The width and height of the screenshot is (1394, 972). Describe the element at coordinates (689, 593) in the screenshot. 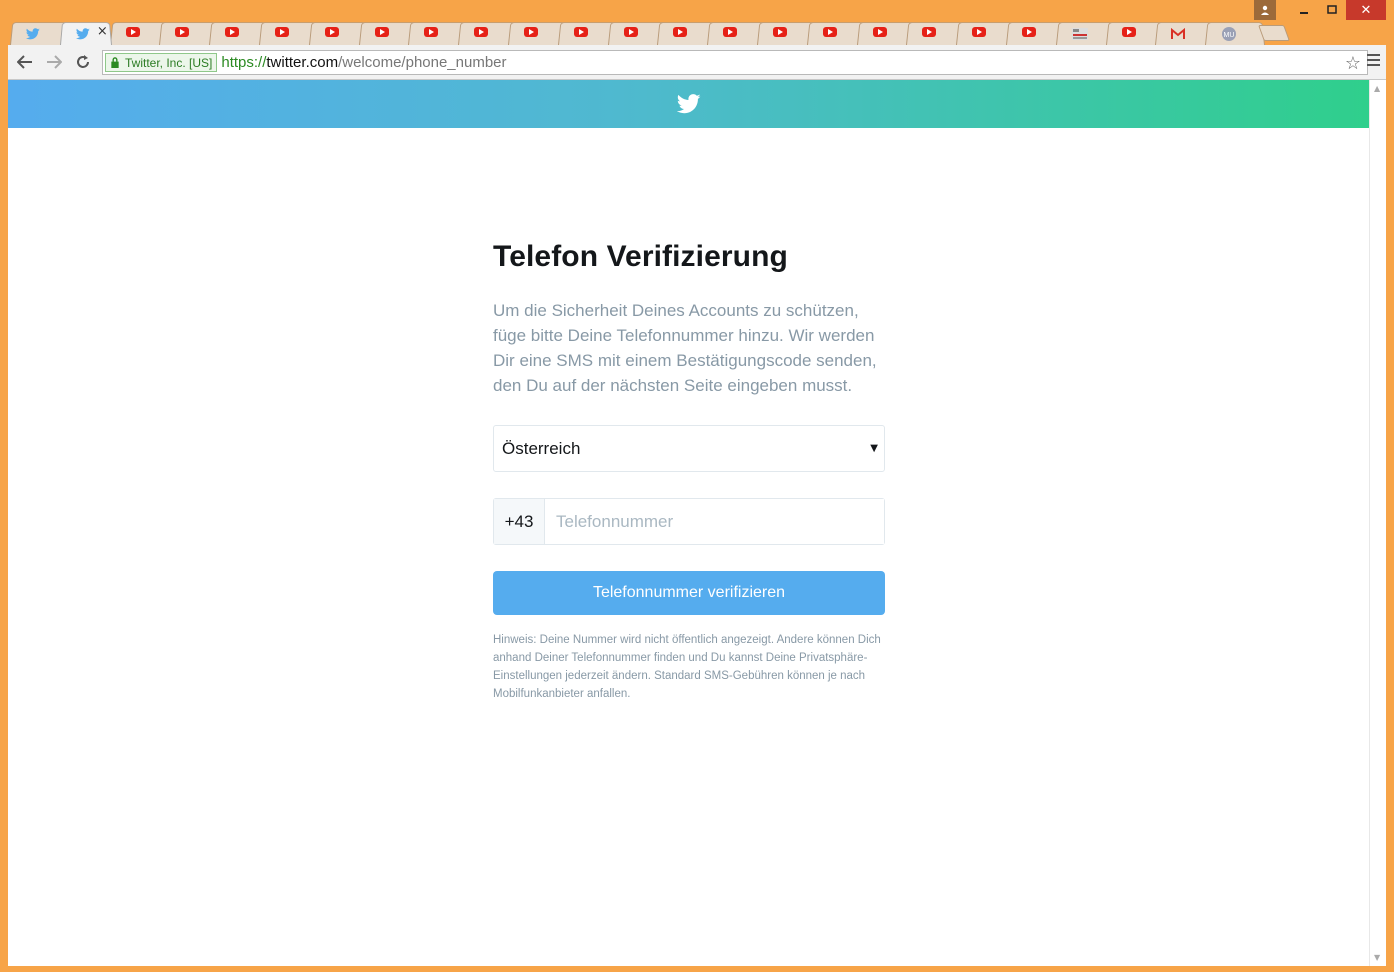

I see `verify-phone-button: Telefonnummer verifizieren` at that location.